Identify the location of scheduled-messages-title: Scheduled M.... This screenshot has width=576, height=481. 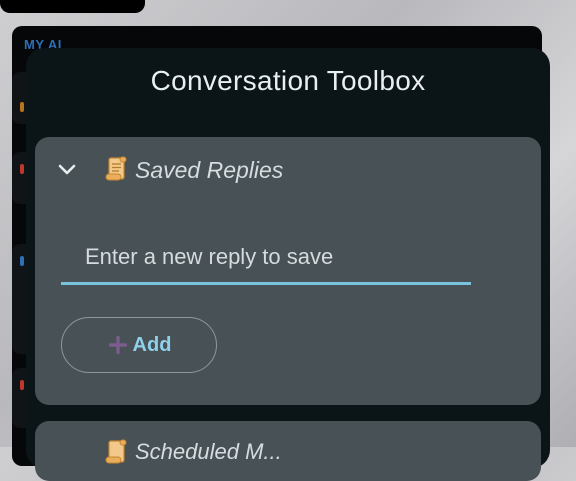
(208, 451).